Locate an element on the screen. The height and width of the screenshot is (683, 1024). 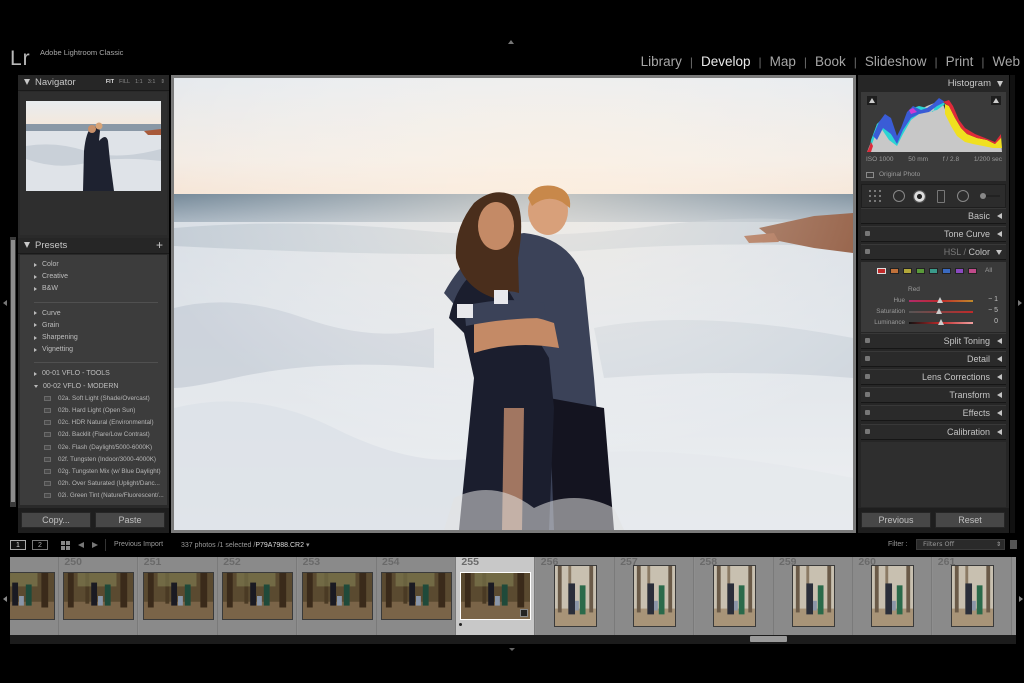
radial-filter-icon is located at coordinates (963, 196).